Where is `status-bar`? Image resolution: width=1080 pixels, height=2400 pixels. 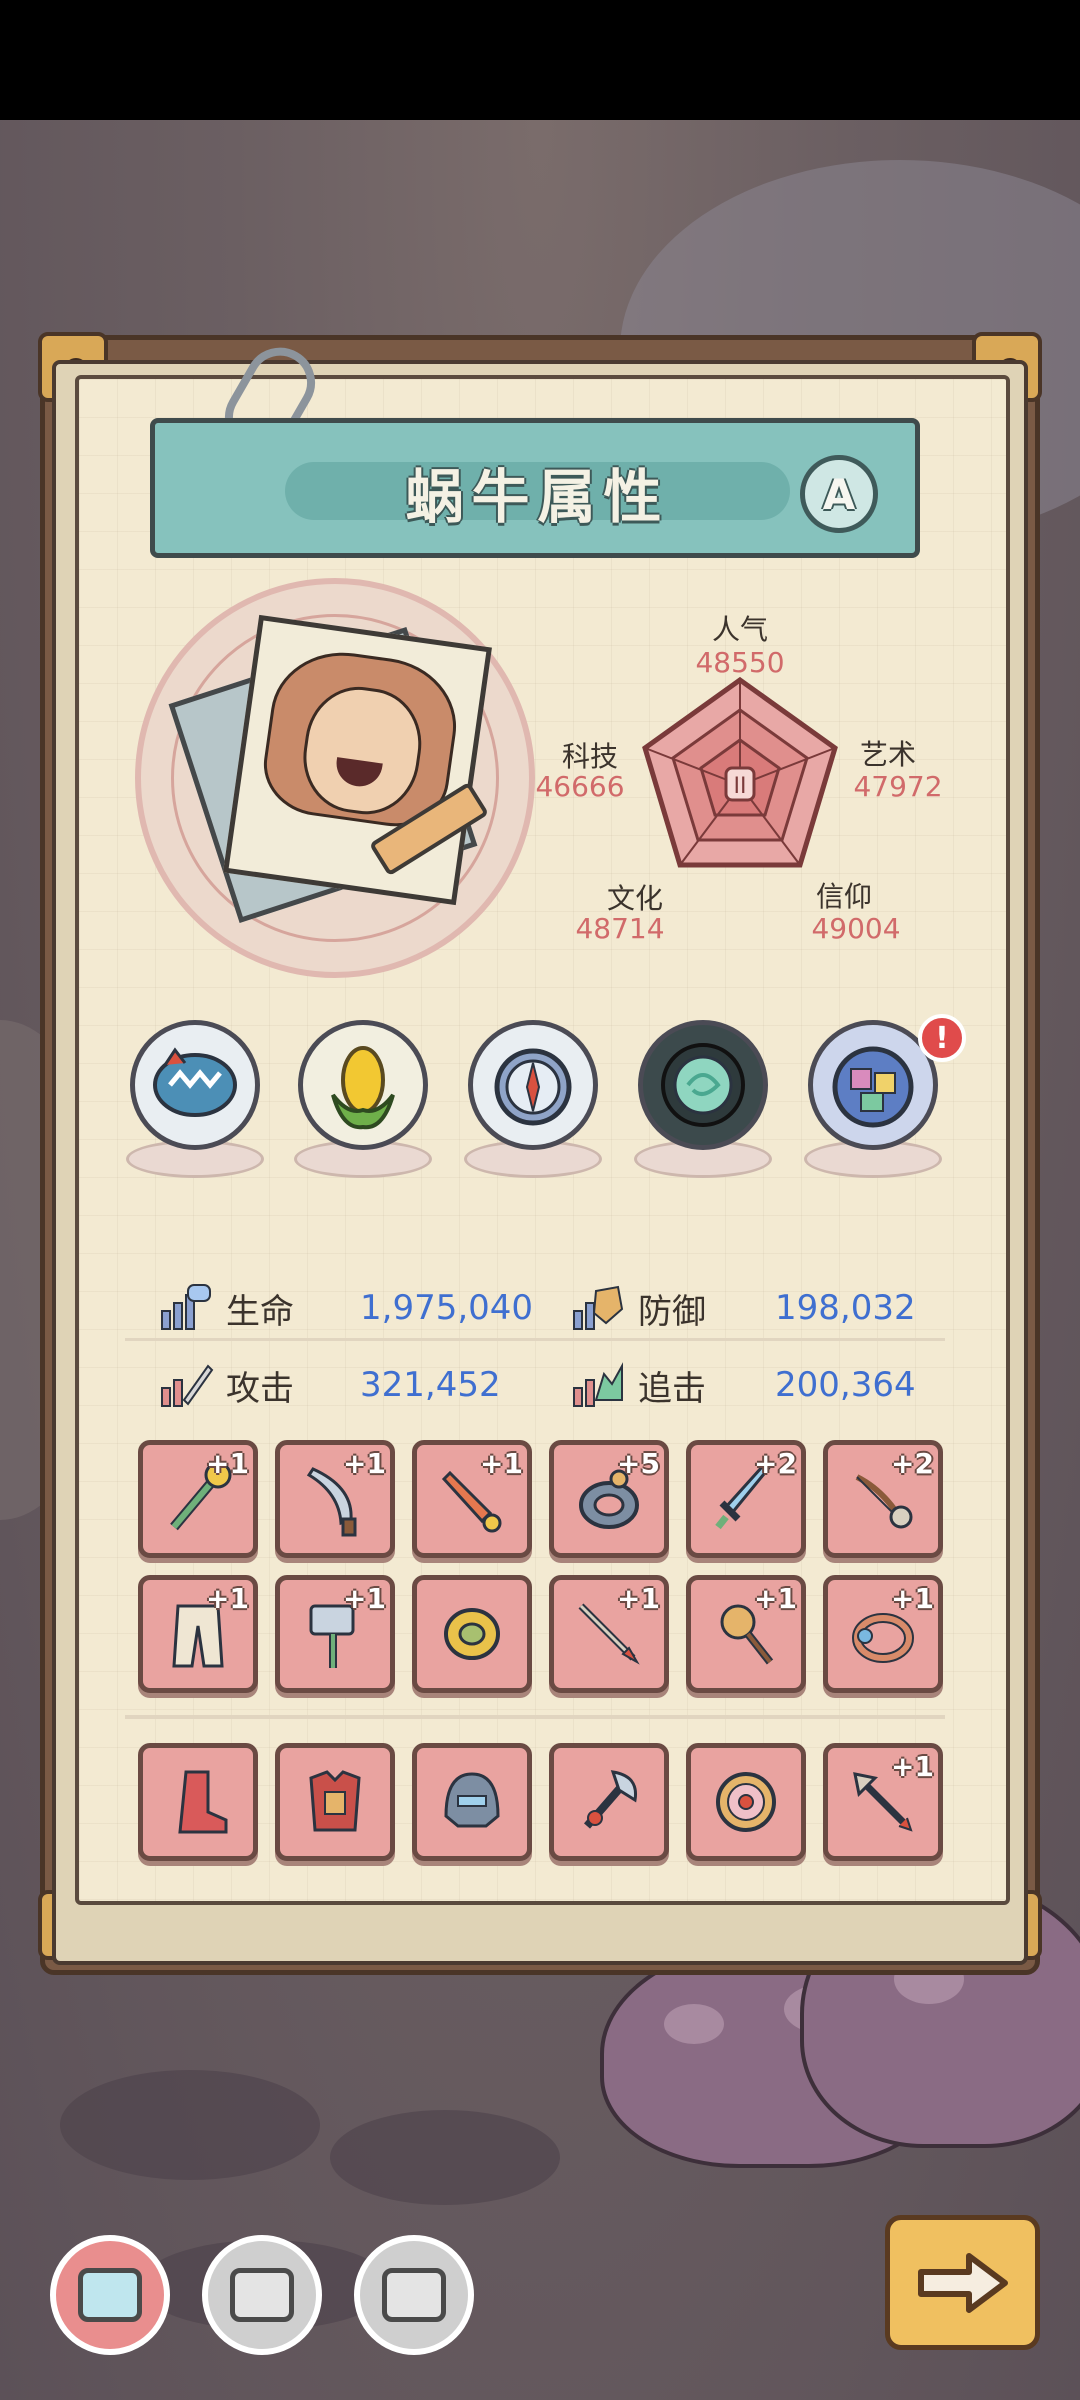
status-bar is located at coordinates (540, 60).